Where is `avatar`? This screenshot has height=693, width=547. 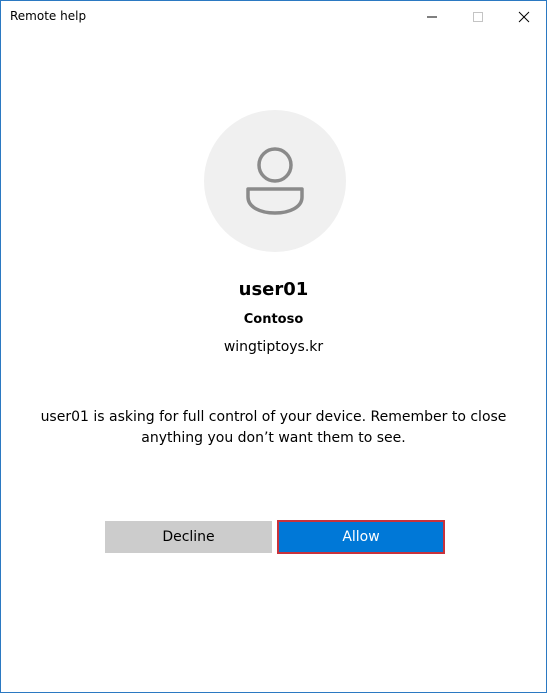
avatar is located at coordinates (275, 181).